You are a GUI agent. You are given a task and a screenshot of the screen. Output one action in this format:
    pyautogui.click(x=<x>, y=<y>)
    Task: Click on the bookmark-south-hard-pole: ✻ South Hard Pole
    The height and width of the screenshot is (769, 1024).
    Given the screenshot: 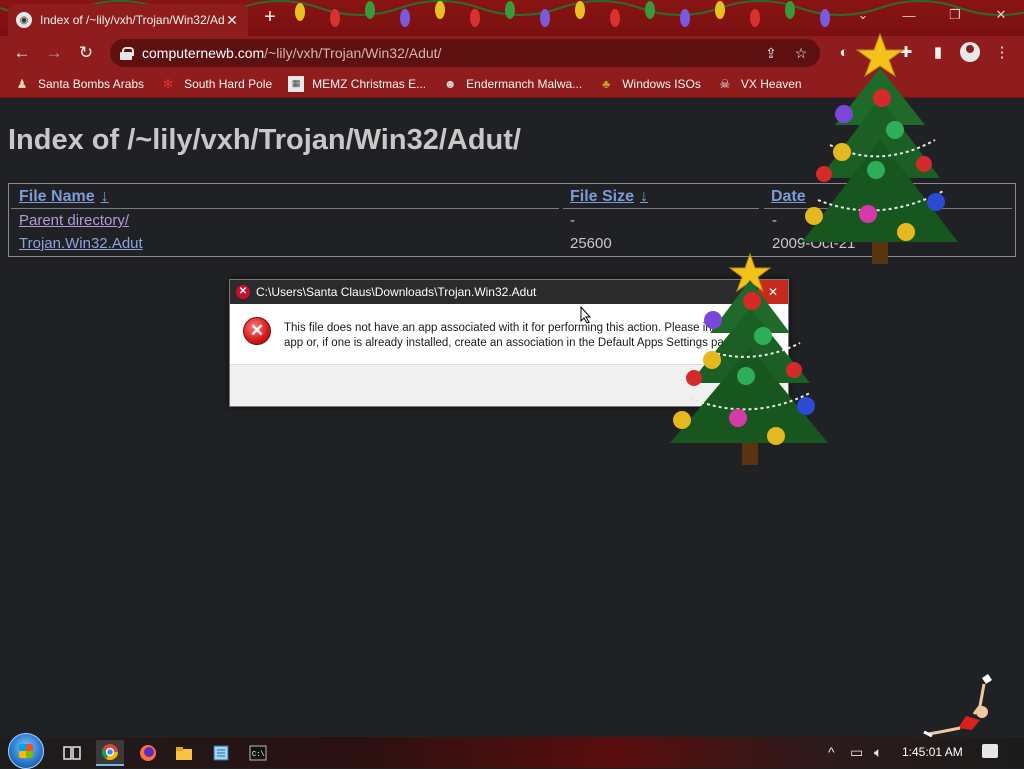 What is the action you would take?
    pyautogui.click(x=216, y=84)
    